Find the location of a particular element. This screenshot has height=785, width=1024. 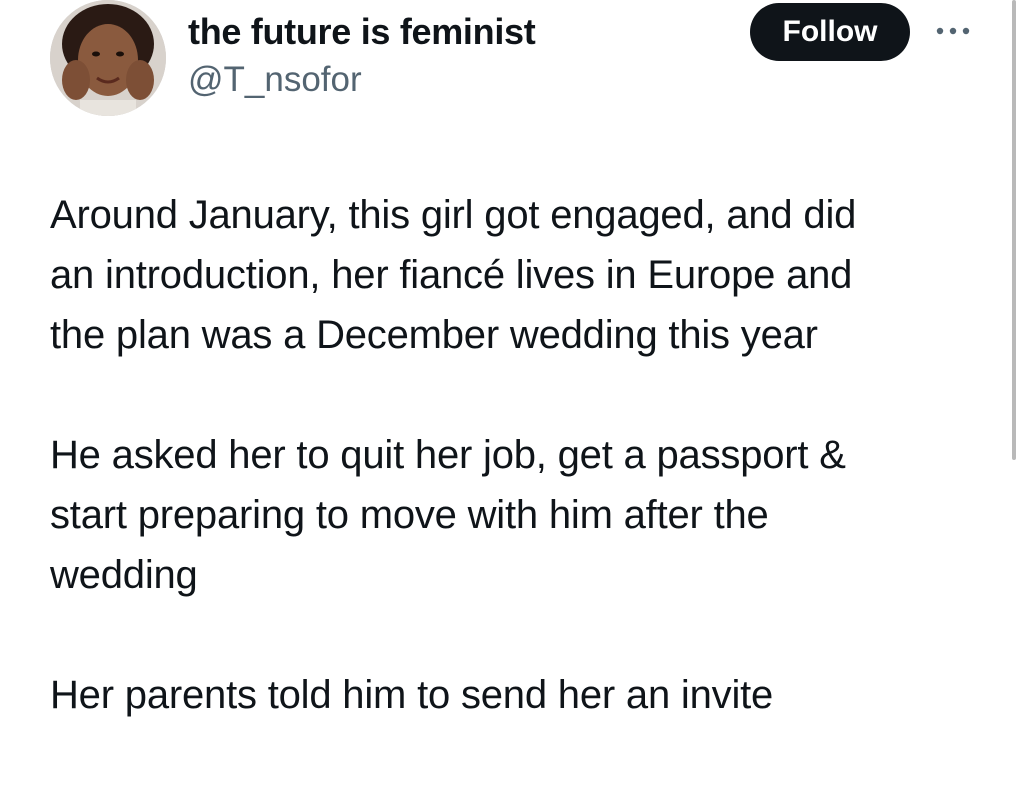

author-avatar is located at coordinates (108, 58).